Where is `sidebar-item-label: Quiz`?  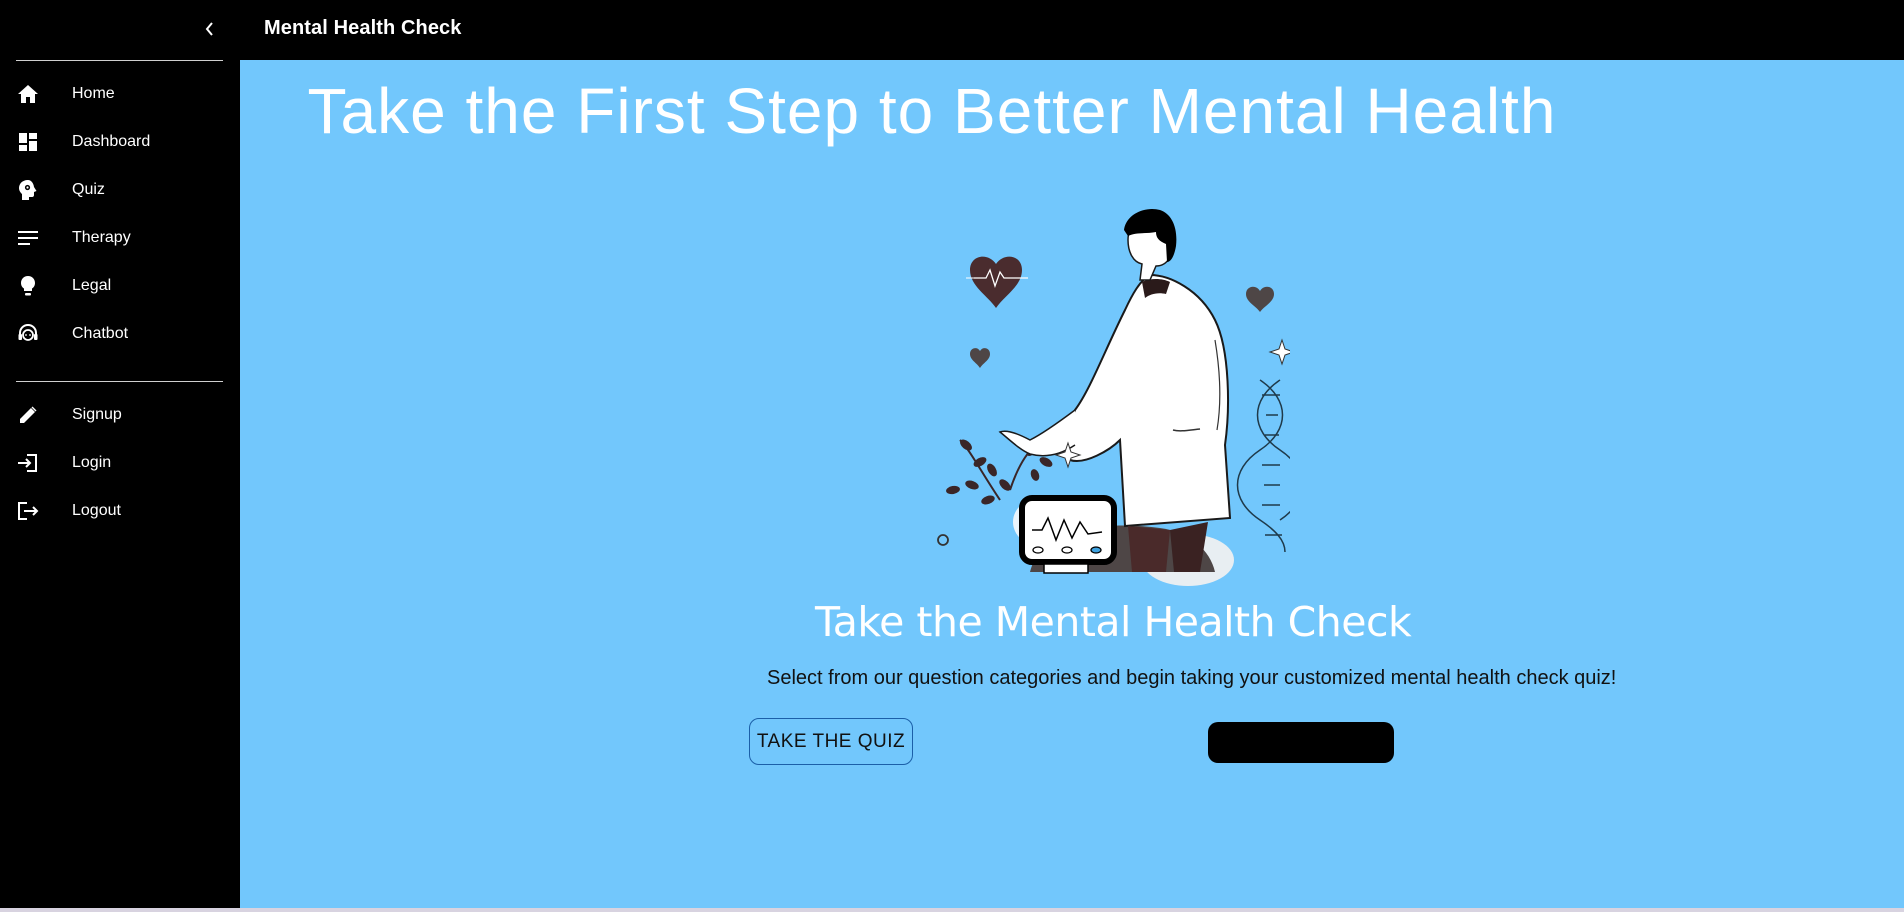
sidebar-item-label: Quiz is located at coordinates (88, 189).